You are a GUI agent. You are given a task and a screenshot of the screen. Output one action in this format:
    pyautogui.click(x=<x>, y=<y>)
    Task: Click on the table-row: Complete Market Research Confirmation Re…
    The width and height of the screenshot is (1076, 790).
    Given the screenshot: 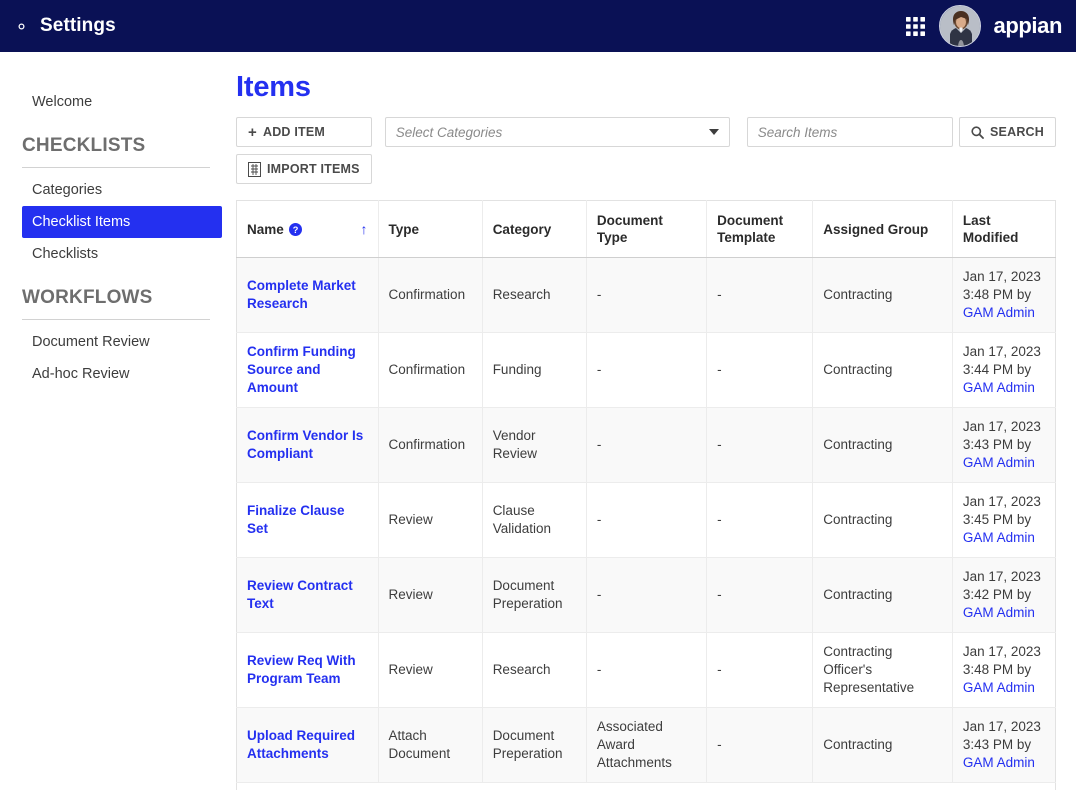 What is the action you would take?
    pyautogui.click(x=646, y=295)
    